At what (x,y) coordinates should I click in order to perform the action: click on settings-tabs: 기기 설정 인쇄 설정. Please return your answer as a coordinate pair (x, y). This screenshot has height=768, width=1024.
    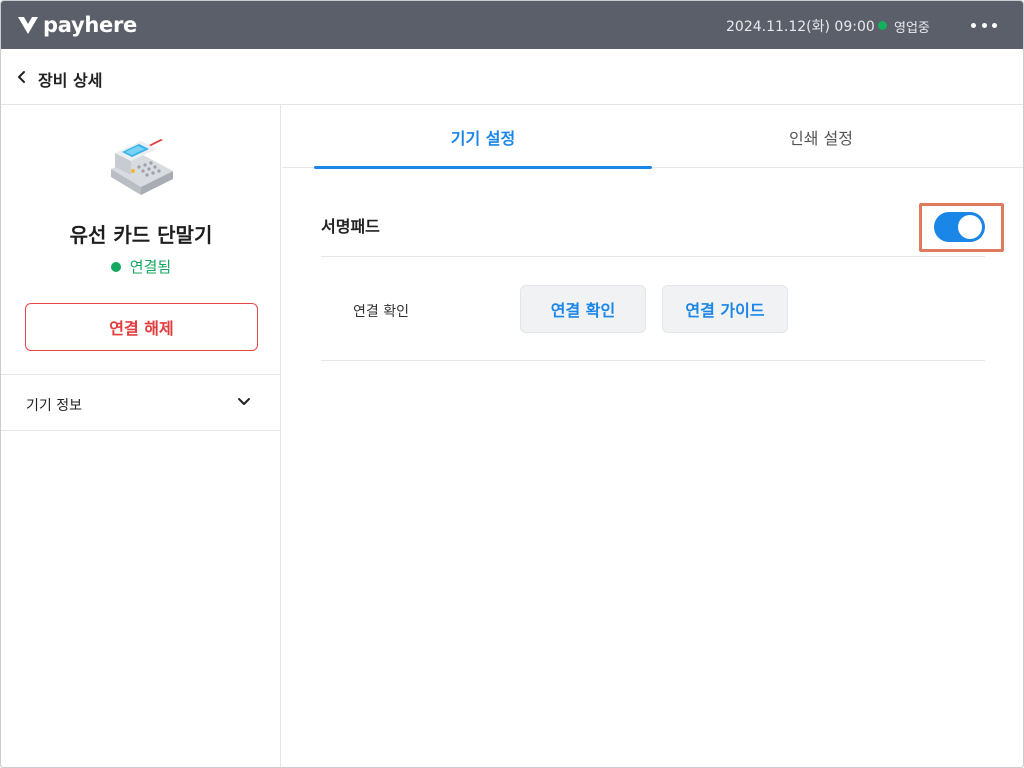
    Looking at the image, I should click on (652, 137).